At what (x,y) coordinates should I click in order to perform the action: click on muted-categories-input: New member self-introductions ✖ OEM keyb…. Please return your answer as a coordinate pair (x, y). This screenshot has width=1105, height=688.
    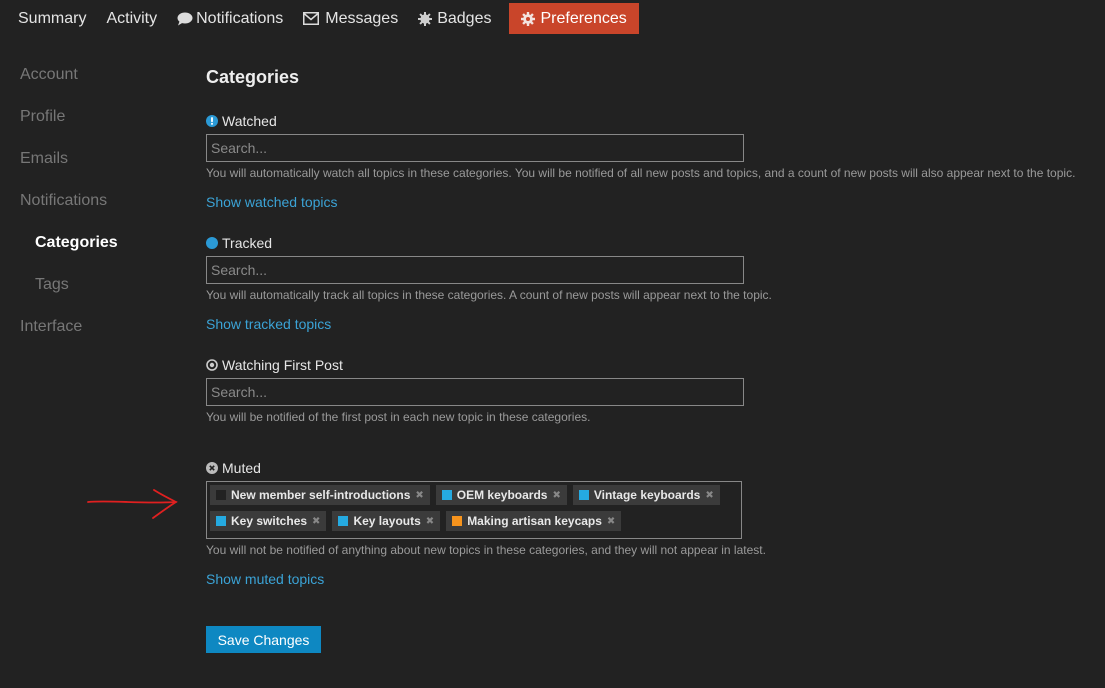
    Looking at the image, I should click on (474, 510).